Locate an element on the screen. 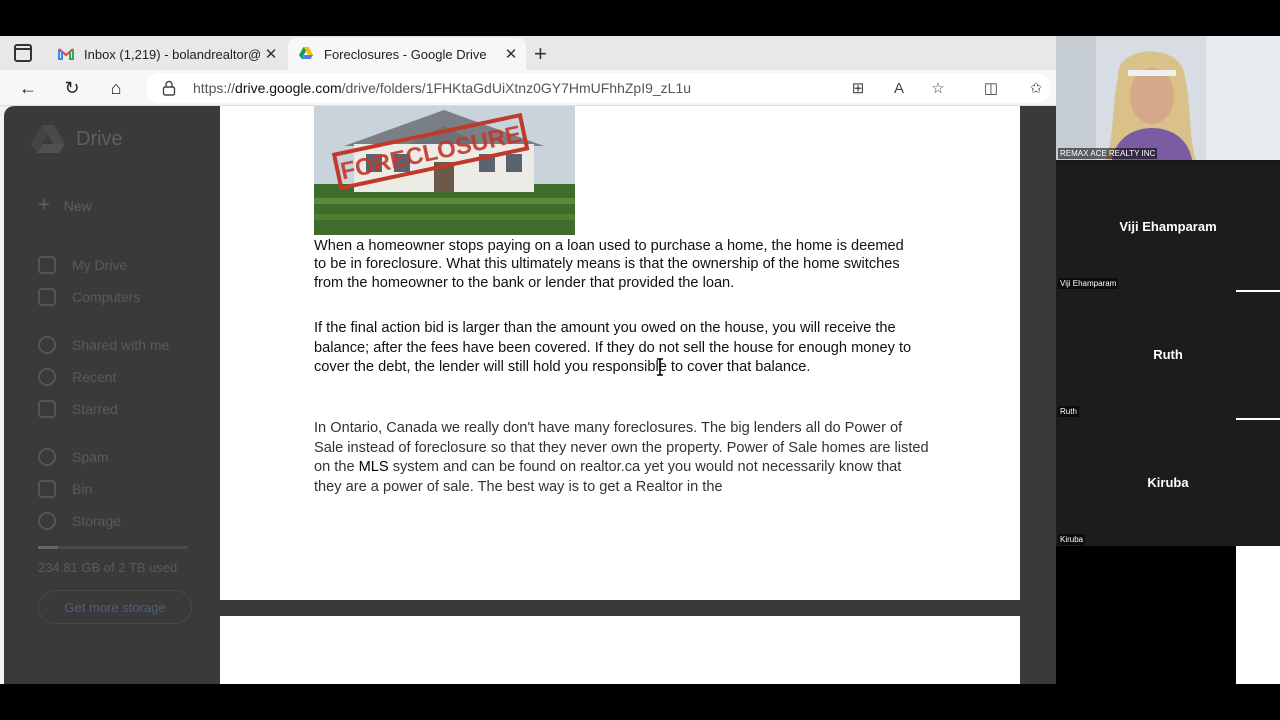 The image size is (1280, 720). app-available-icon: ⊞ is located at coordinates (858, 89).